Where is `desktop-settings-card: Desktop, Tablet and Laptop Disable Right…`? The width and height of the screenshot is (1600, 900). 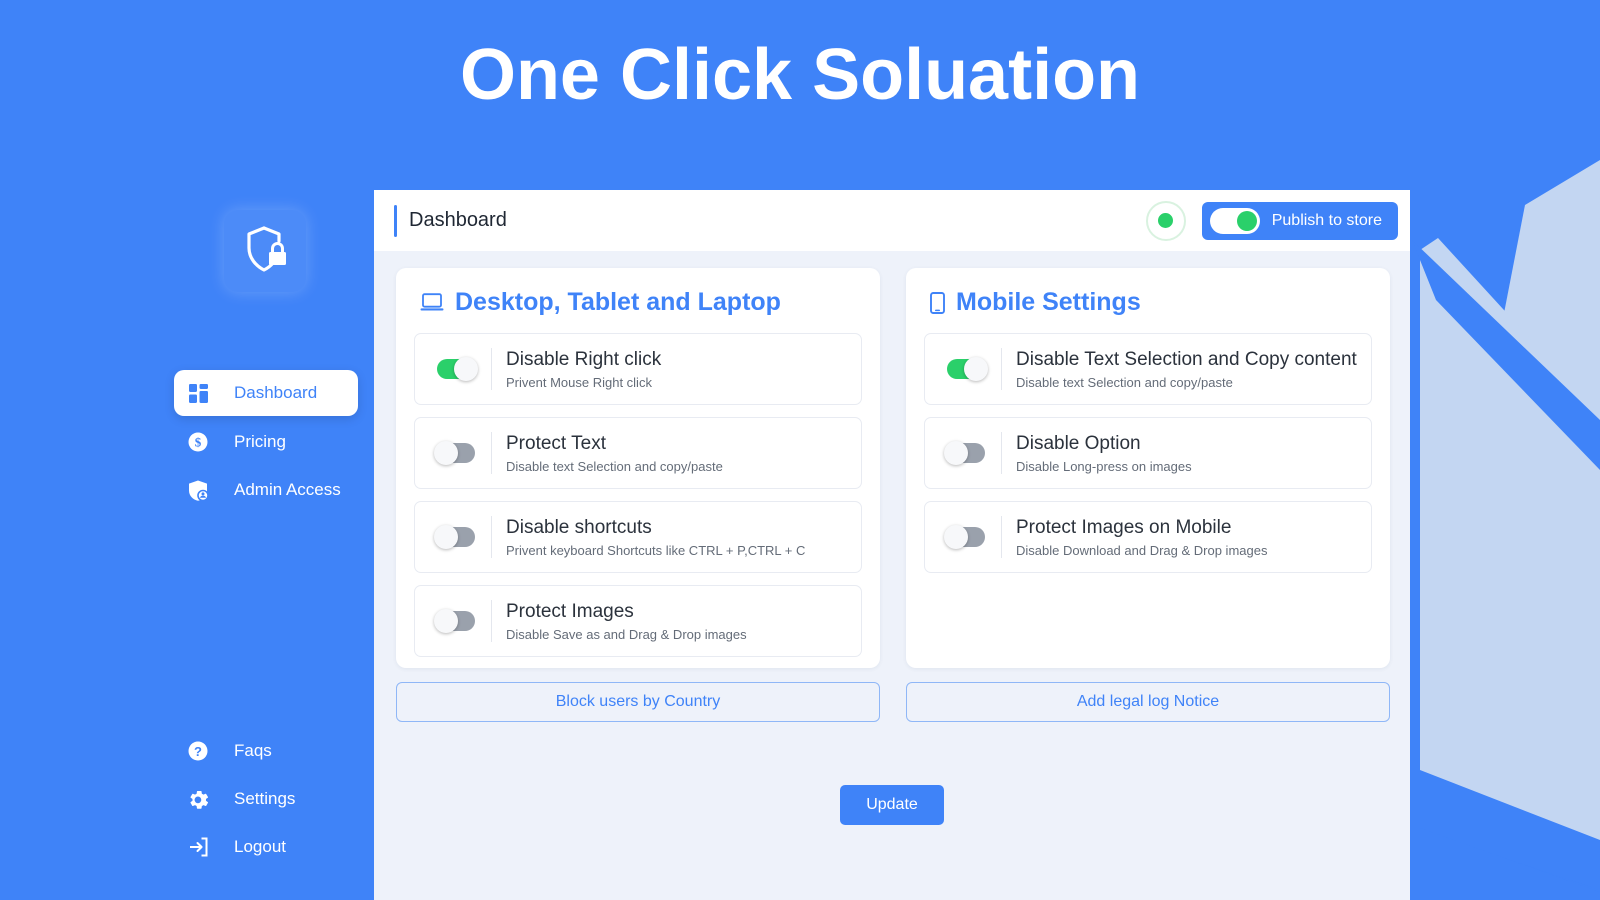 desktop-settings-card: Desktop, Tablet and Laptop Disable Right… is located at coordinates (638, 468).